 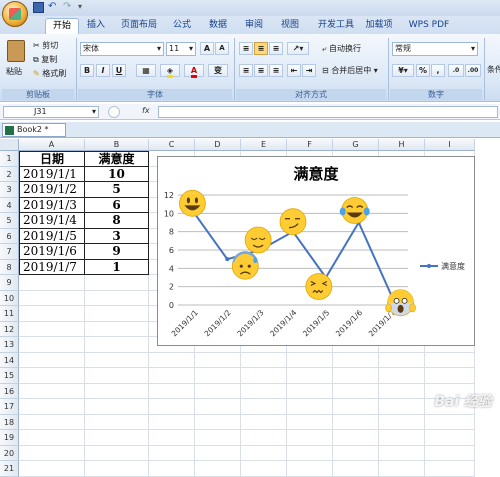 I want to click on tab-view: 视图, so click(x=290, y=26).